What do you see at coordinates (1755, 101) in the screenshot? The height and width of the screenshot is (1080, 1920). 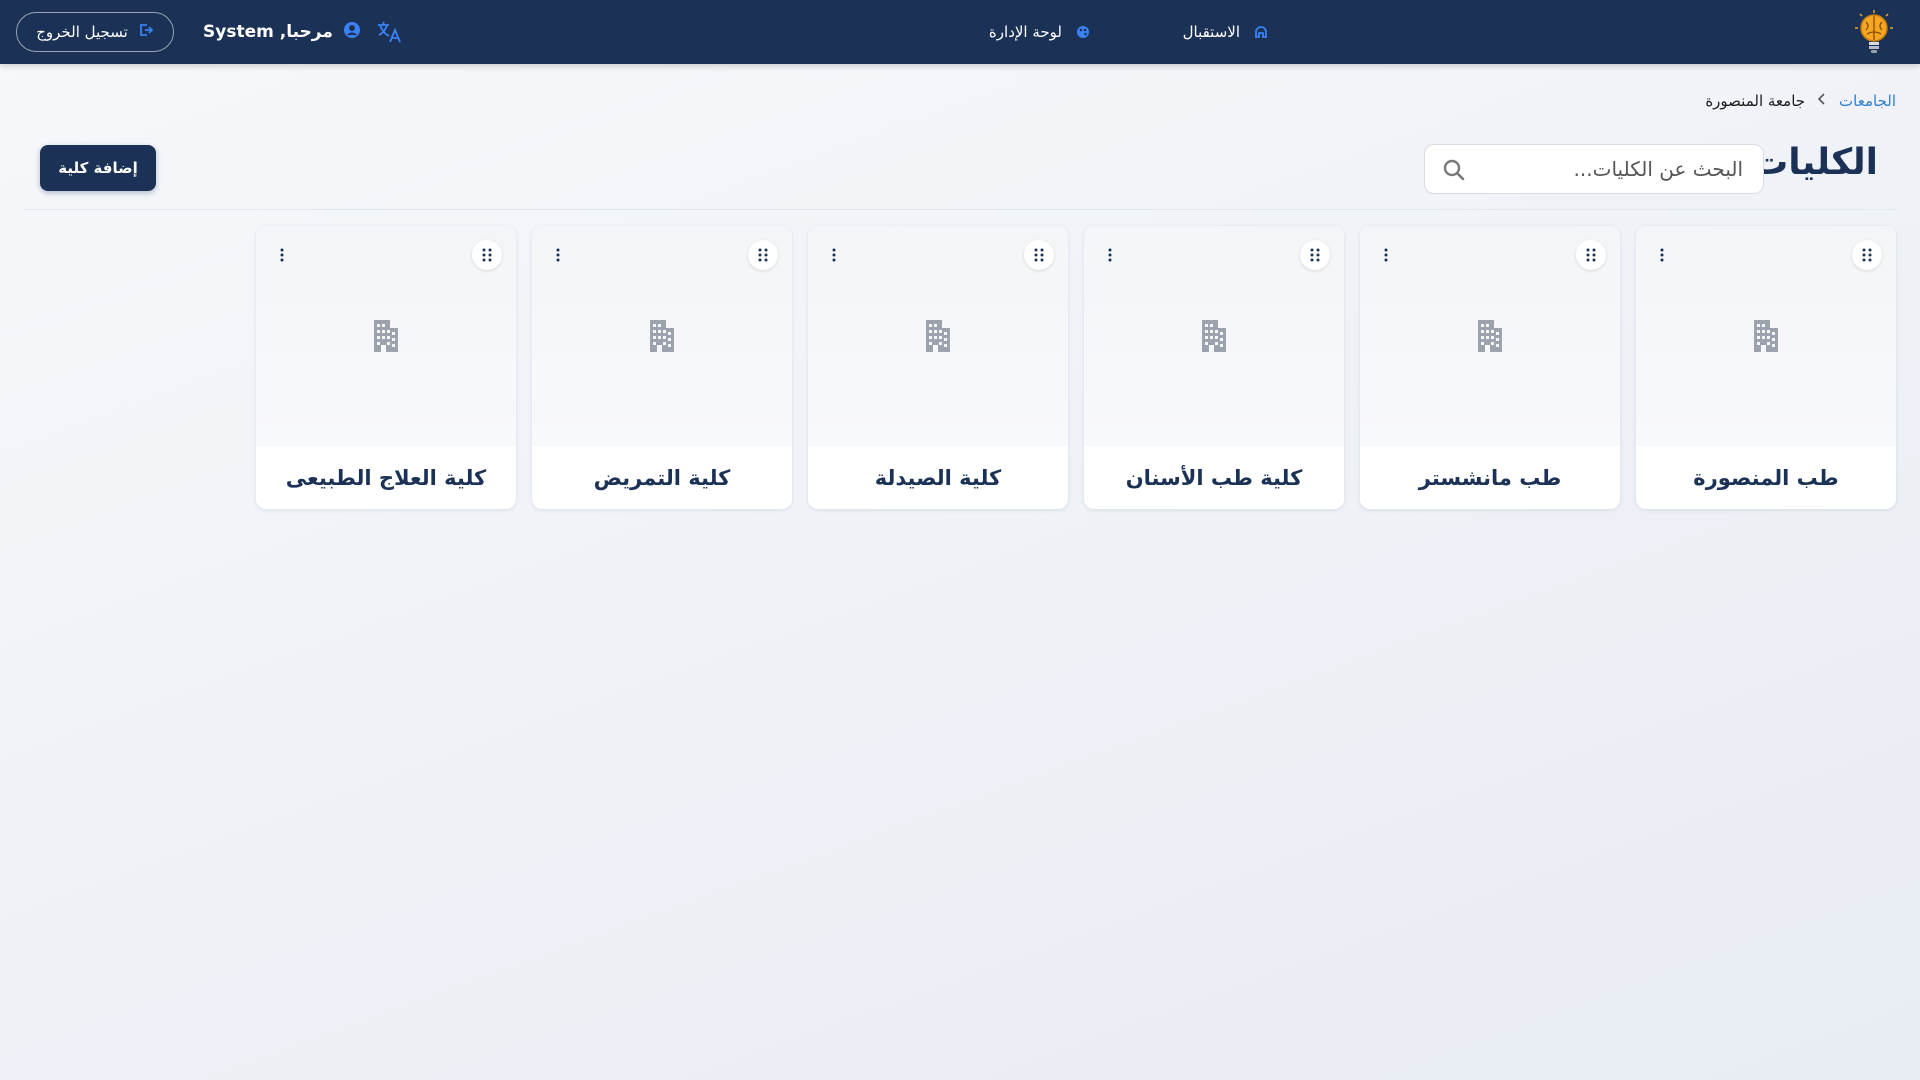 I see `breadcrumb-current: جامعة المنصورة` at bounding box center [1755, 101].